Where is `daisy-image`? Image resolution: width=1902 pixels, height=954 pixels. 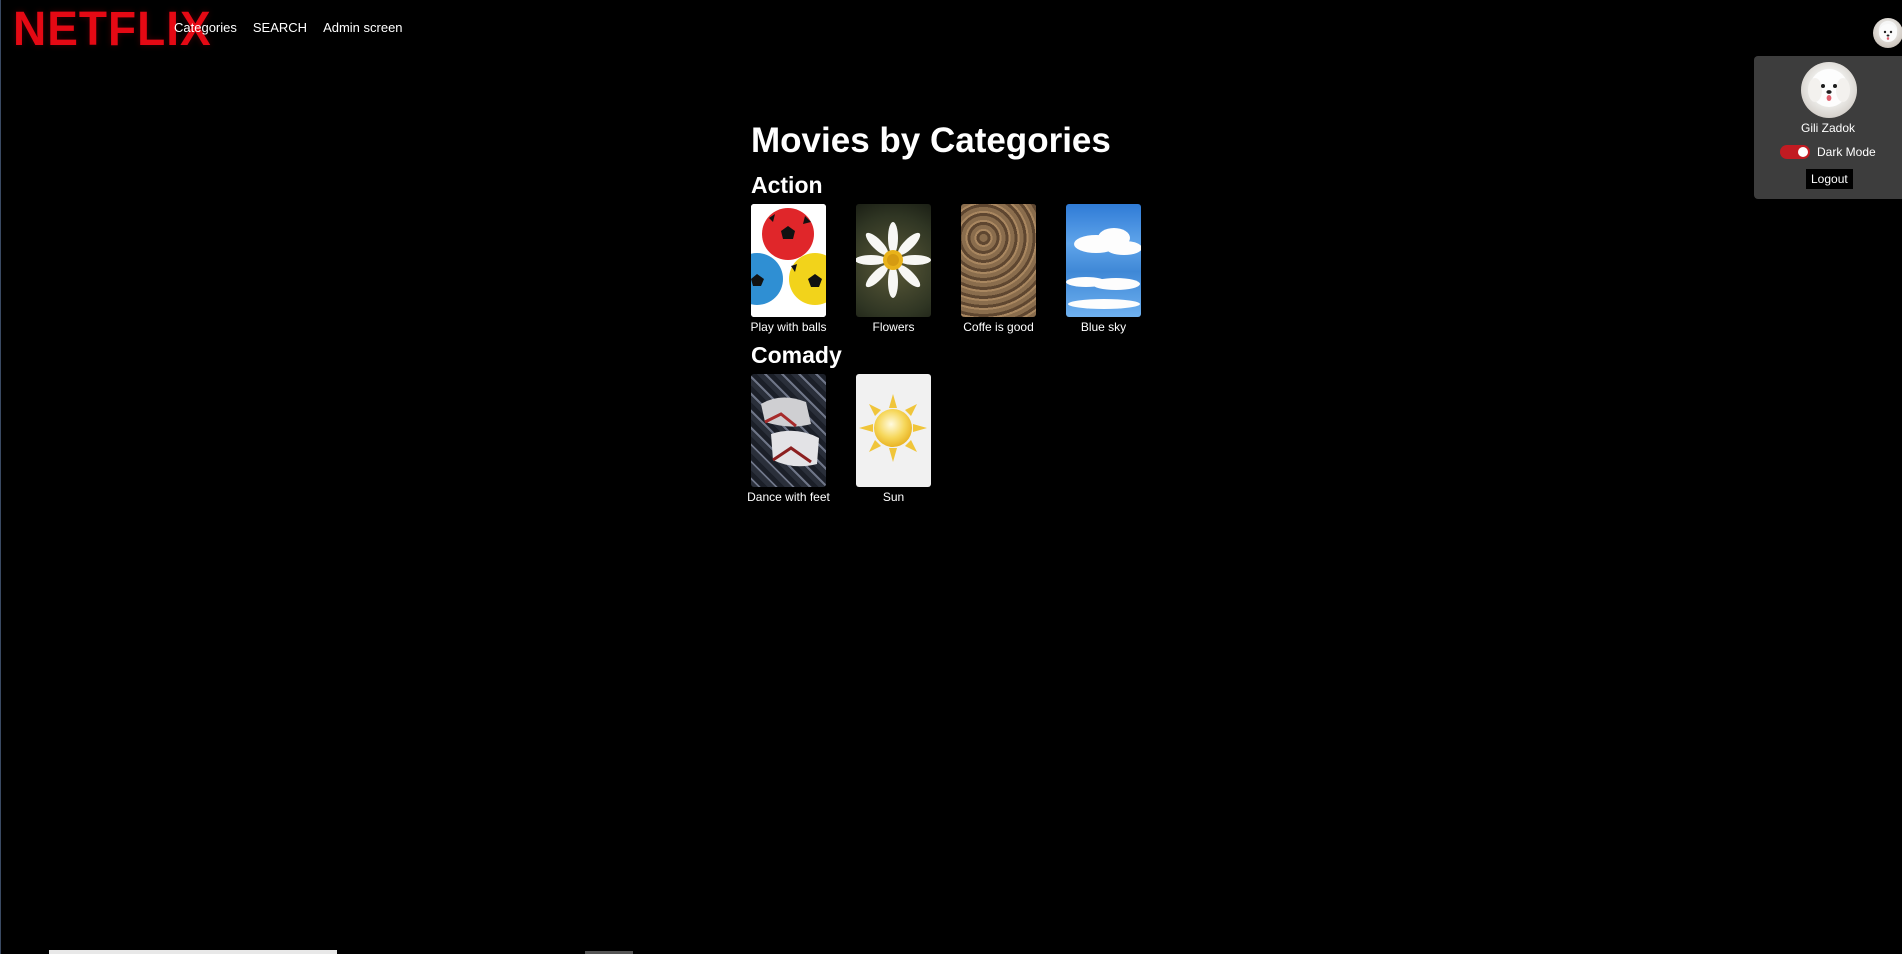 daisy-image is located at coordinates (893, 260).